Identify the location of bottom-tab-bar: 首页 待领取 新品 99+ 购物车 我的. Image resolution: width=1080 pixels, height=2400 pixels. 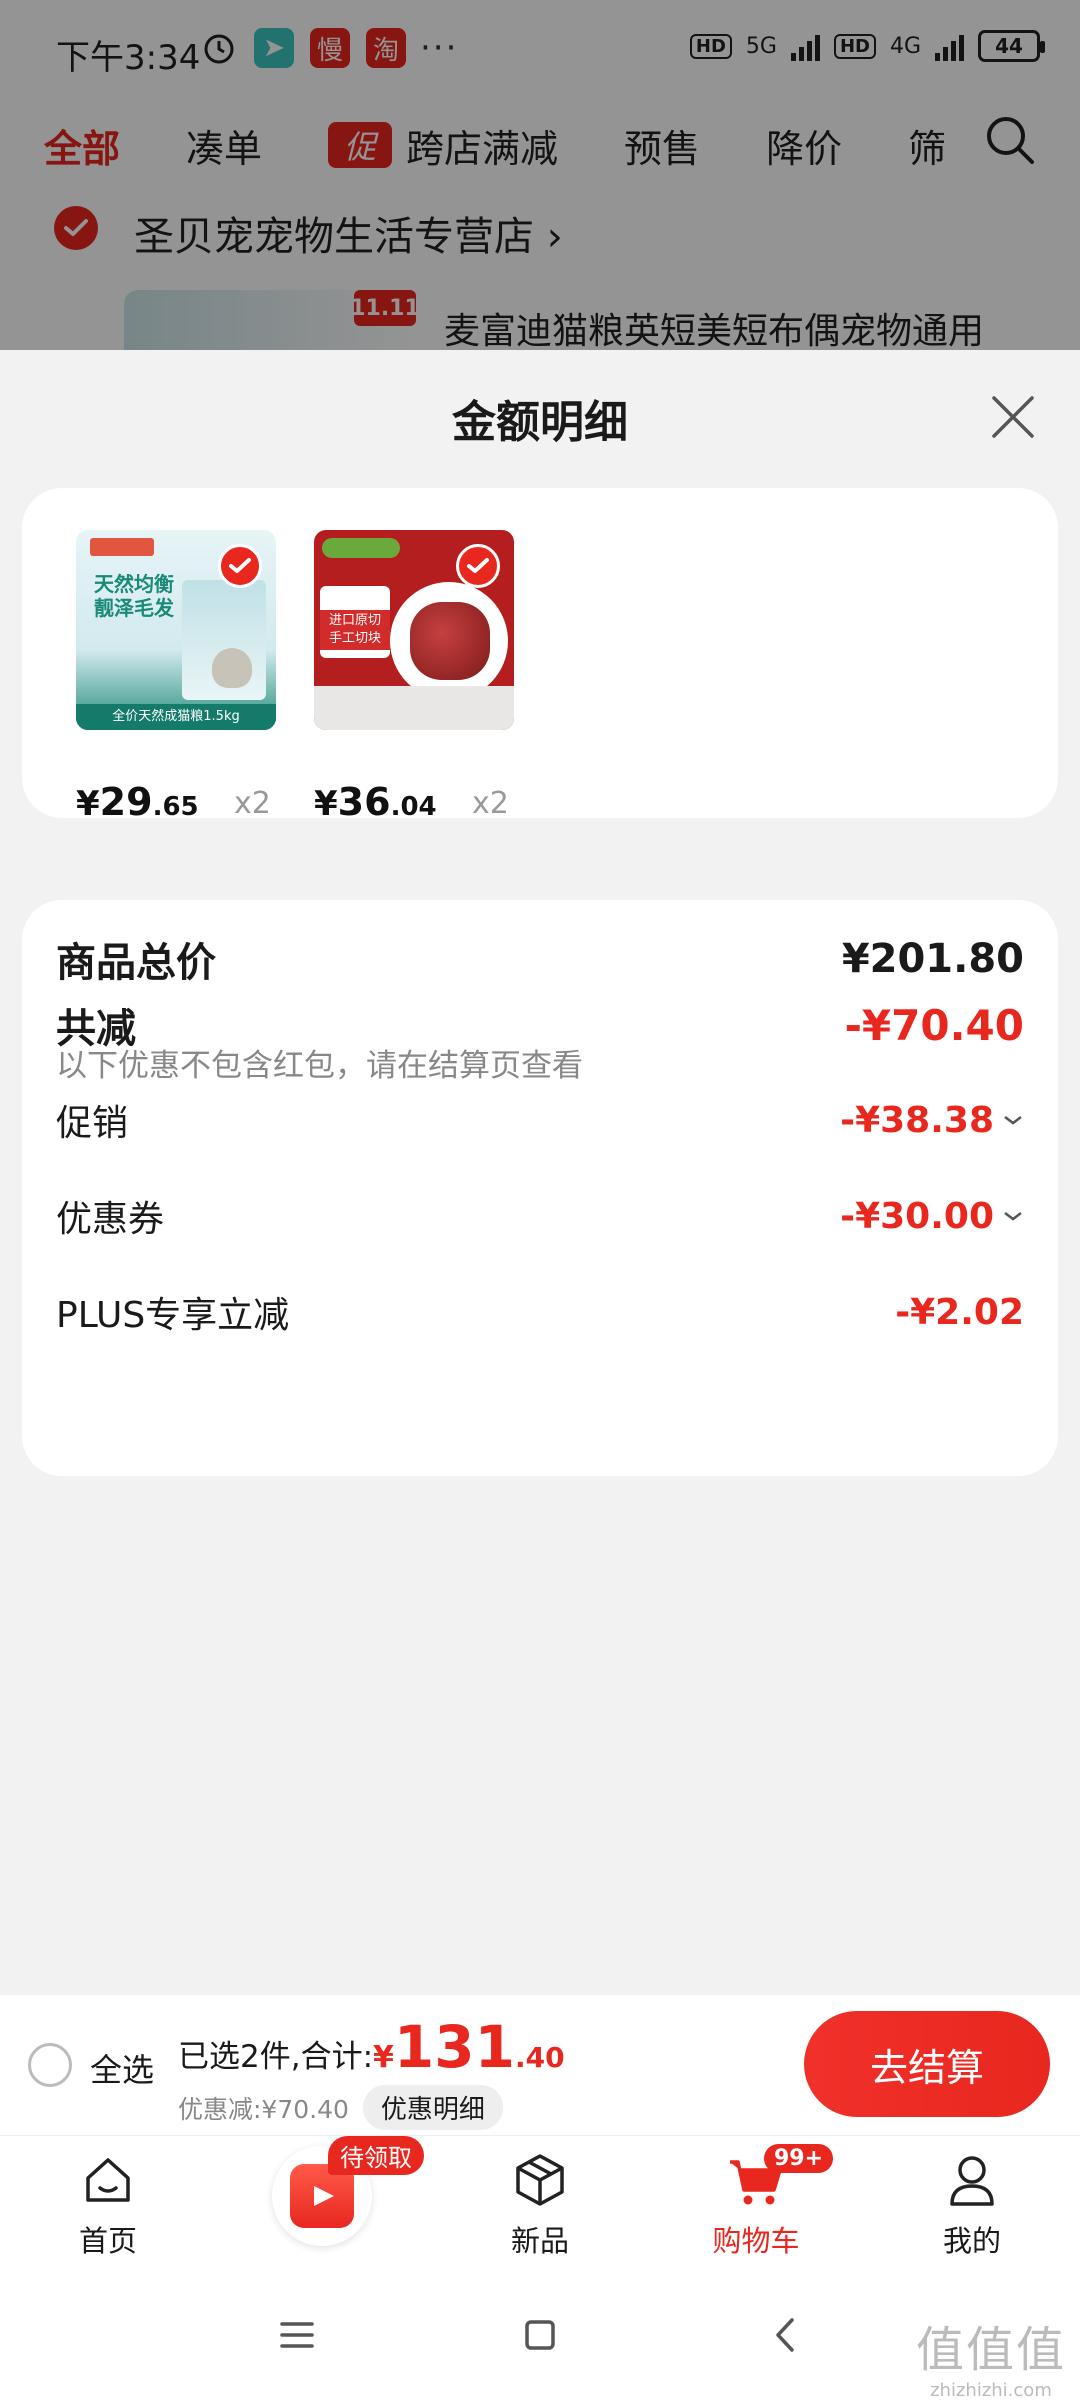
(540, 2202).